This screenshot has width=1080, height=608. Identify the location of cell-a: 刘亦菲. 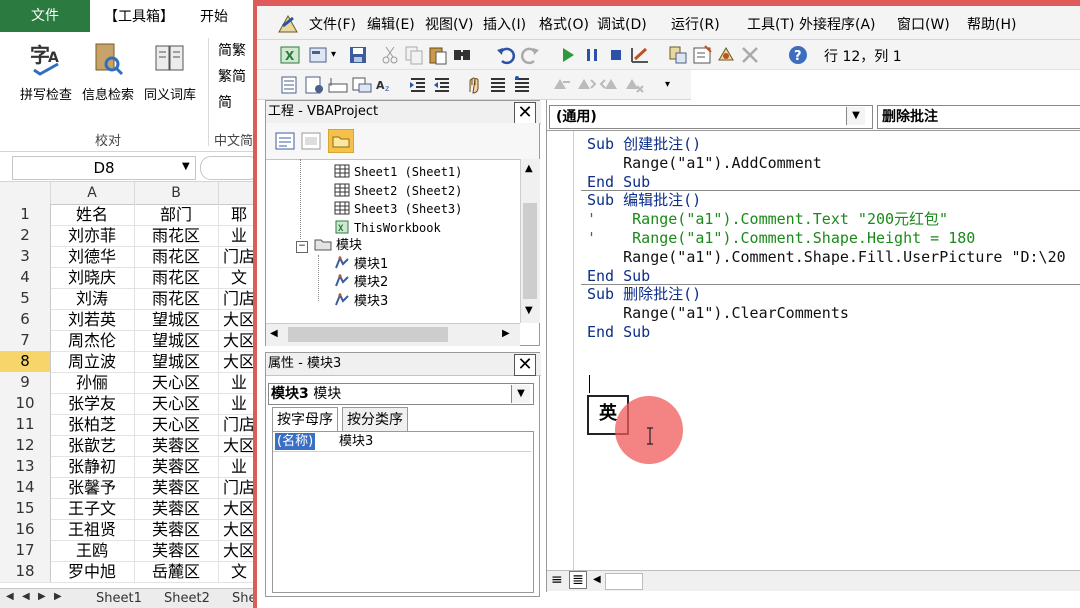
(92, 235).